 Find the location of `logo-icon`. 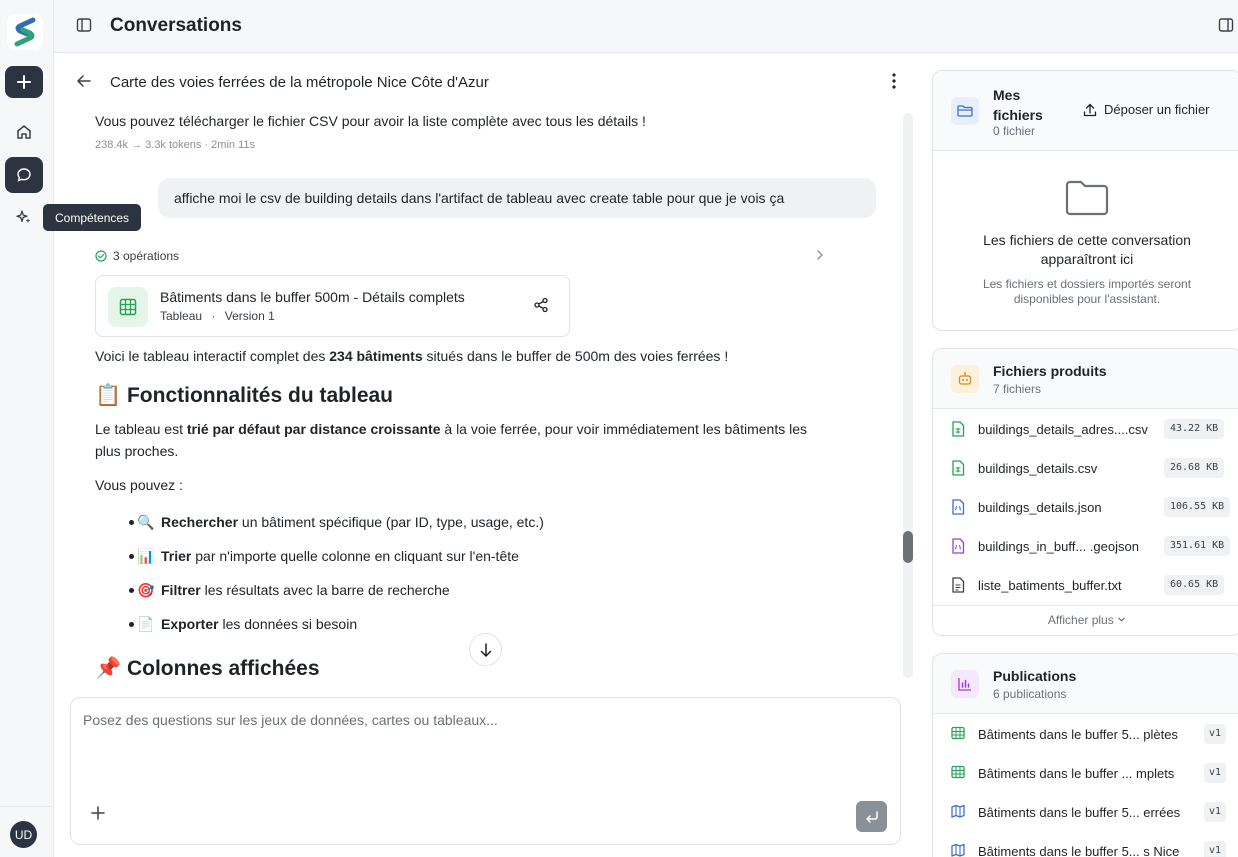

logo-icon is located at coordinates (25, 32).